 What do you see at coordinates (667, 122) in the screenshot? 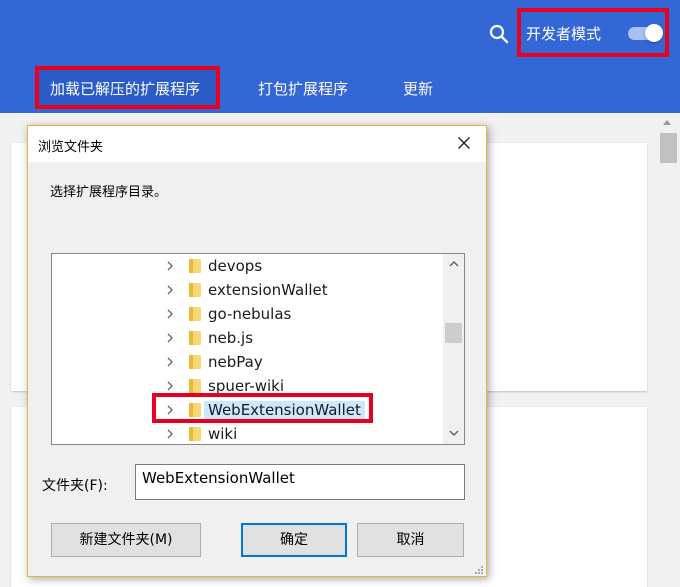
I see `scroll-up-arrow-icon` at bounding box center [667, 122].